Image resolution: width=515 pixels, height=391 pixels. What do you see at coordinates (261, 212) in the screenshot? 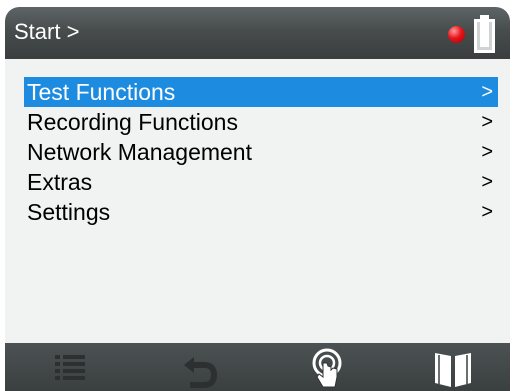
I see `menu-item-settings: Settings >` at bounding box center [261, 212].